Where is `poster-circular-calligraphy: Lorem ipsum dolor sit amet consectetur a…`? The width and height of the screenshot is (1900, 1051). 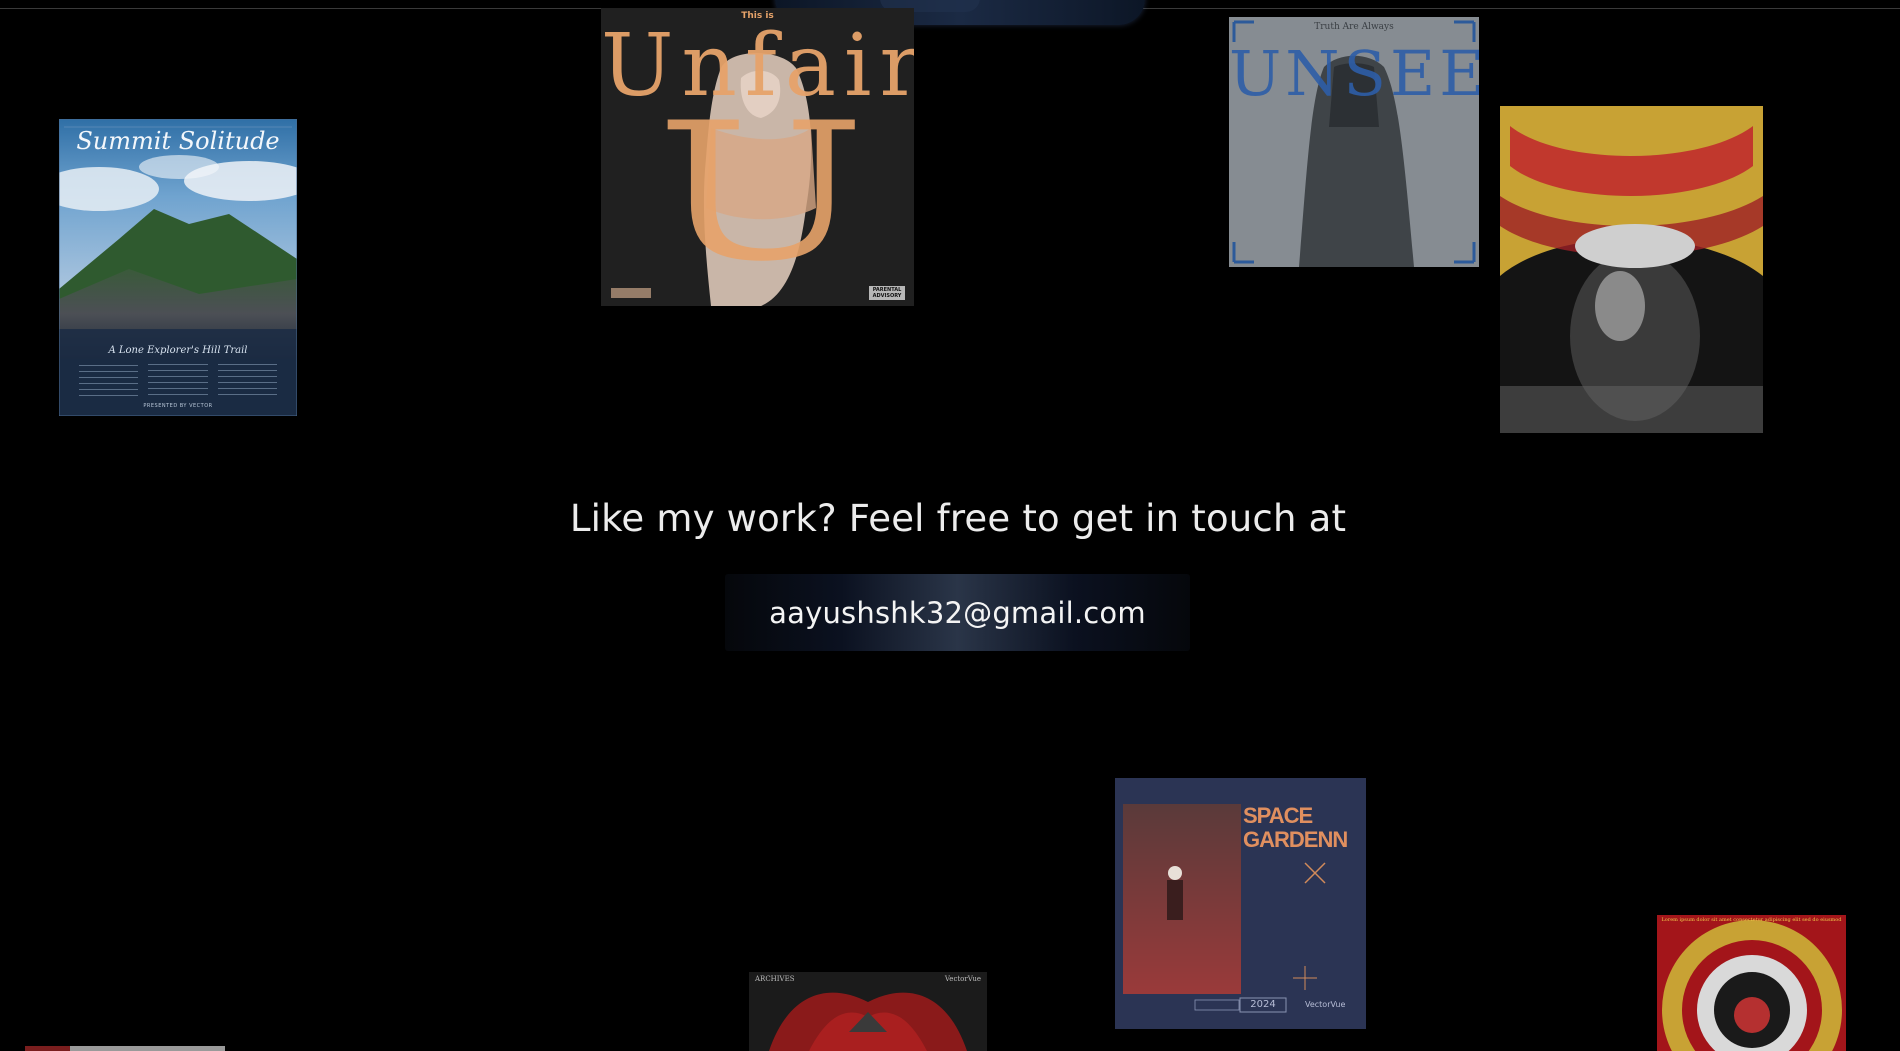 poster-circular-calligraphy: Lorem ipsum dolor sit amet consectetur a… is located at coordinates (1751, 983).